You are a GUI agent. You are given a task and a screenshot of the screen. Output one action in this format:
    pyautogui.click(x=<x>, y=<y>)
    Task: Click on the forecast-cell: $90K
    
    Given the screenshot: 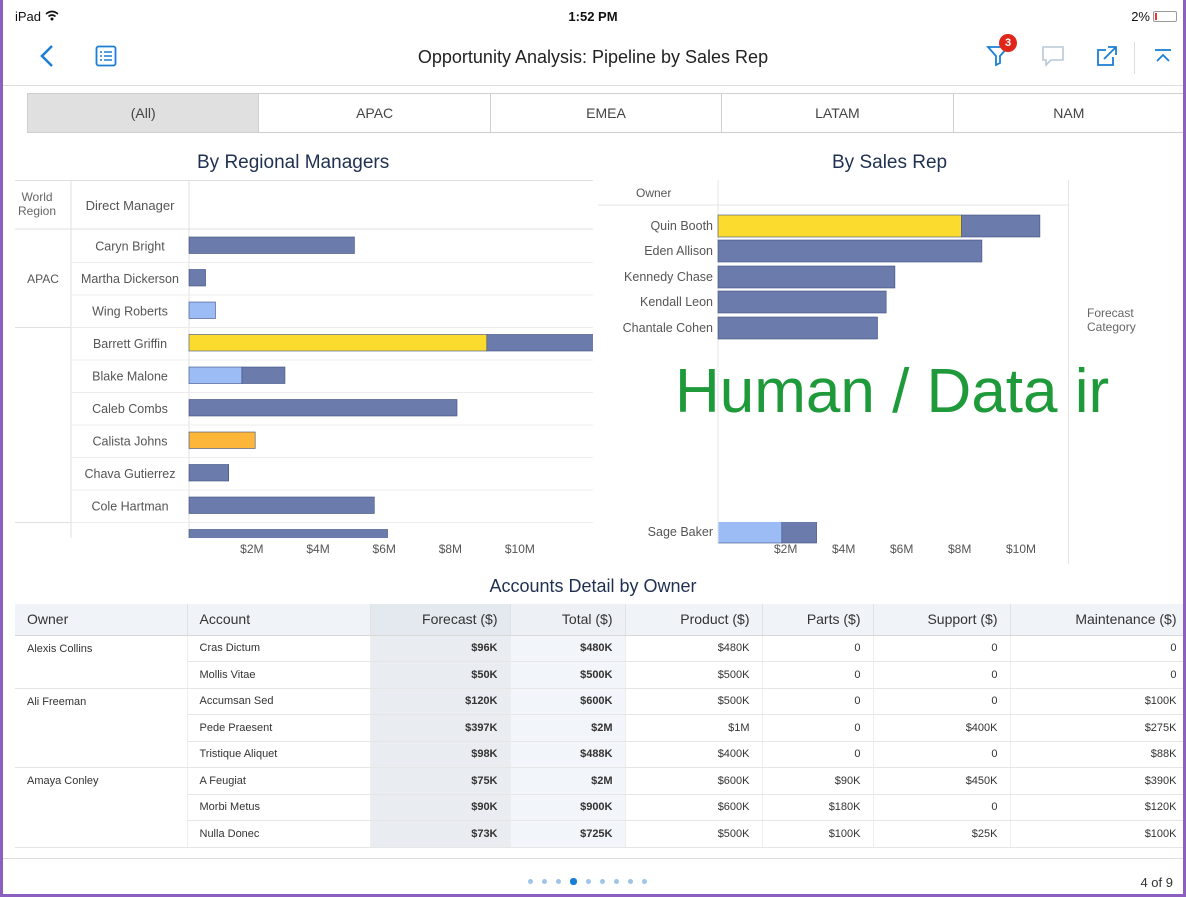 What is the action you would take?
    pyautogui.click(x=440, y=807)
    